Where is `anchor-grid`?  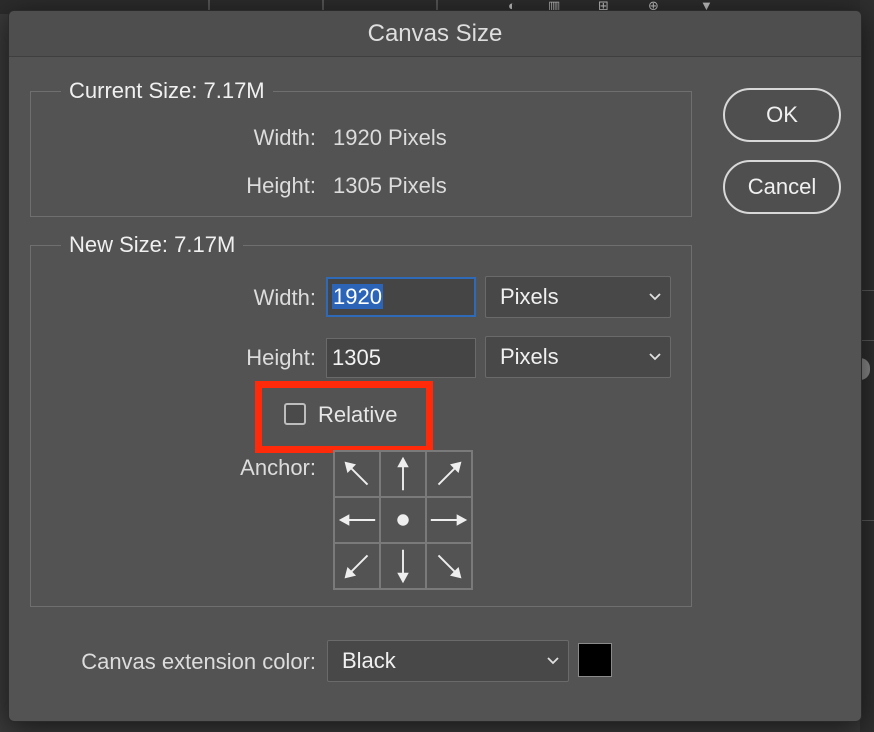 anchor-grid is located at coordinates (403, 520).